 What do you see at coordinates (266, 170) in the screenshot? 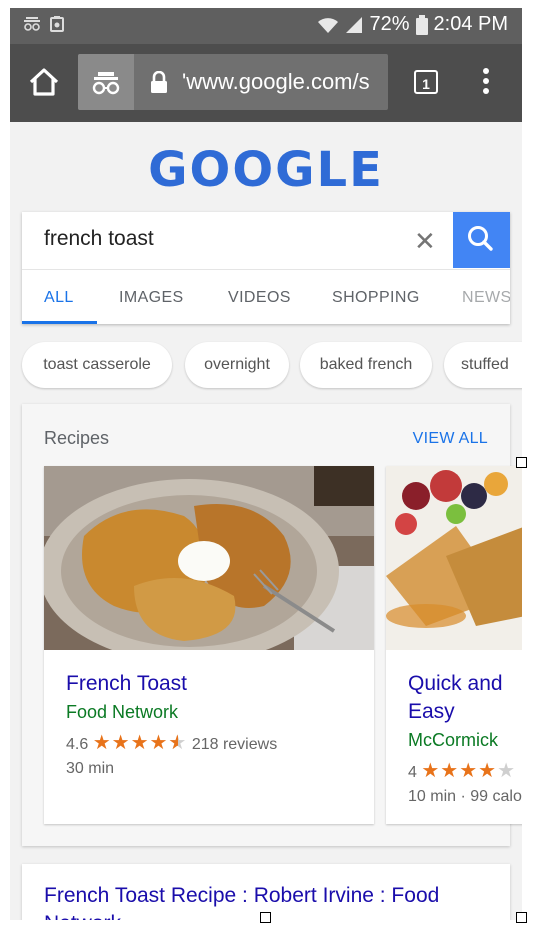
I see `google-logo: GOOGLE` at bounding box center [266, 170].